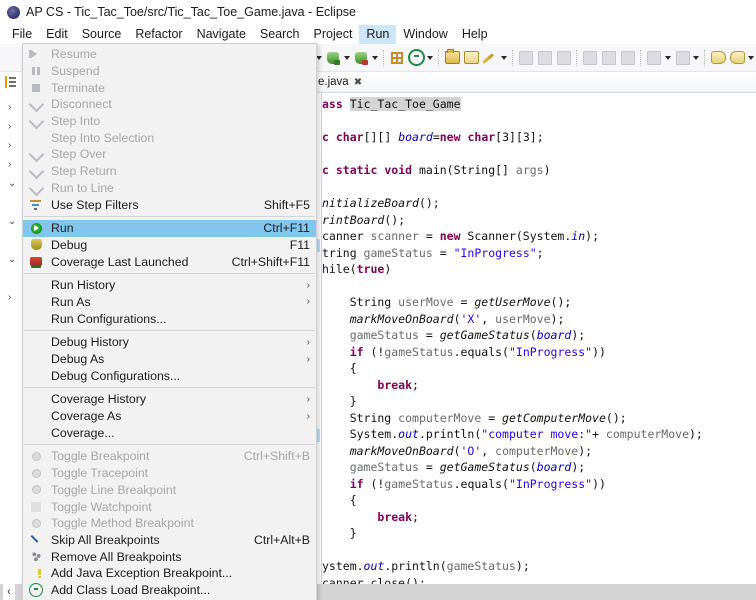 The height and width of the screenshot is (600, 756). I want to click on menubar-item-search: Search, so click(280, 34).